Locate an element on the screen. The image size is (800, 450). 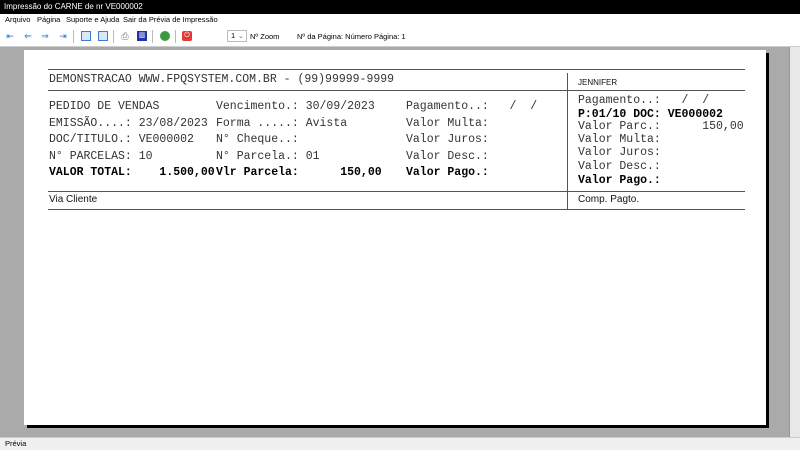
print-icon: ⎙ is located at coordinates (125, 36).